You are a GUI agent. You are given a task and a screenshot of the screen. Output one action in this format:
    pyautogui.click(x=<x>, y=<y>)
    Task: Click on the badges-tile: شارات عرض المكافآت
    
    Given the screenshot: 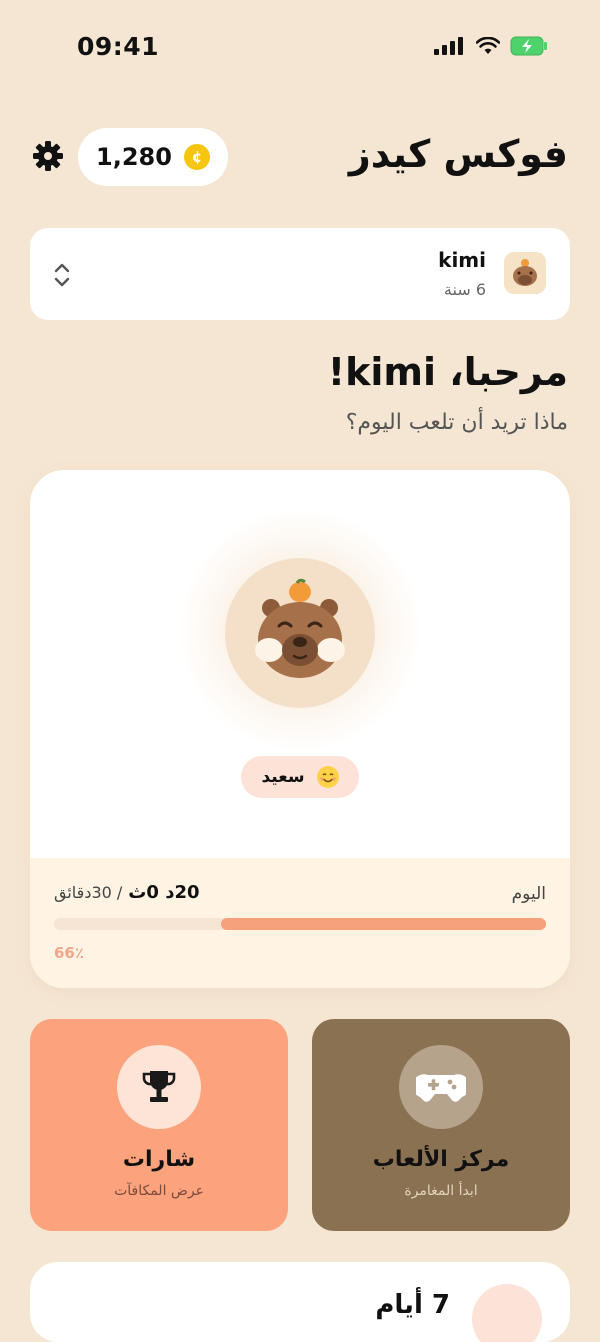 What is the action you would take?
    pyautogui.click(x=159, y=1125)
    